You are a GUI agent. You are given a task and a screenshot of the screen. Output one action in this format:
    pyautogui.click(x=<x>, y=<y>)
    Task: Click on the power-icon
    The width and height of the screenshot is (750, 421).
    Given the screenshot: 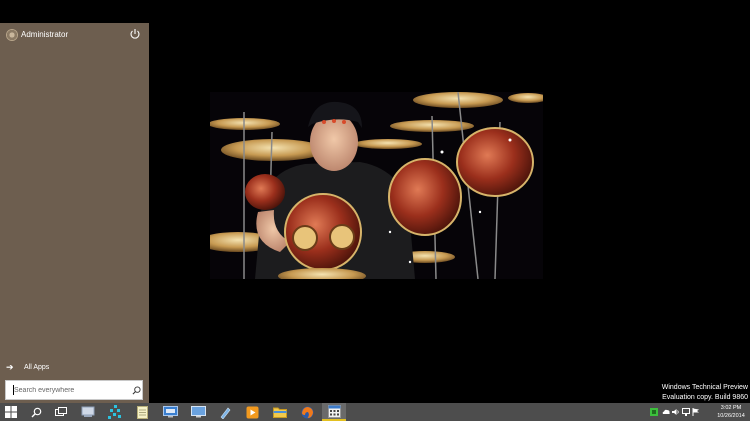 What is the action you would take?
    pyautogui.click(x=135, y=34)
    